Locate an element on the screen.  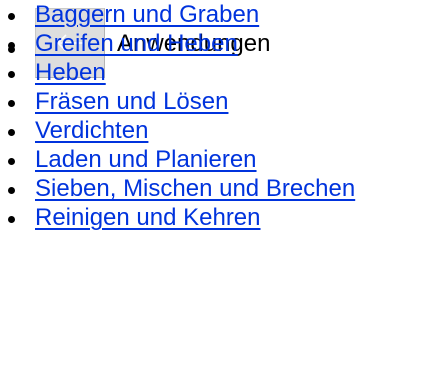
menu-link: Fräsen und Lösen is located at coordinates (131, 101).